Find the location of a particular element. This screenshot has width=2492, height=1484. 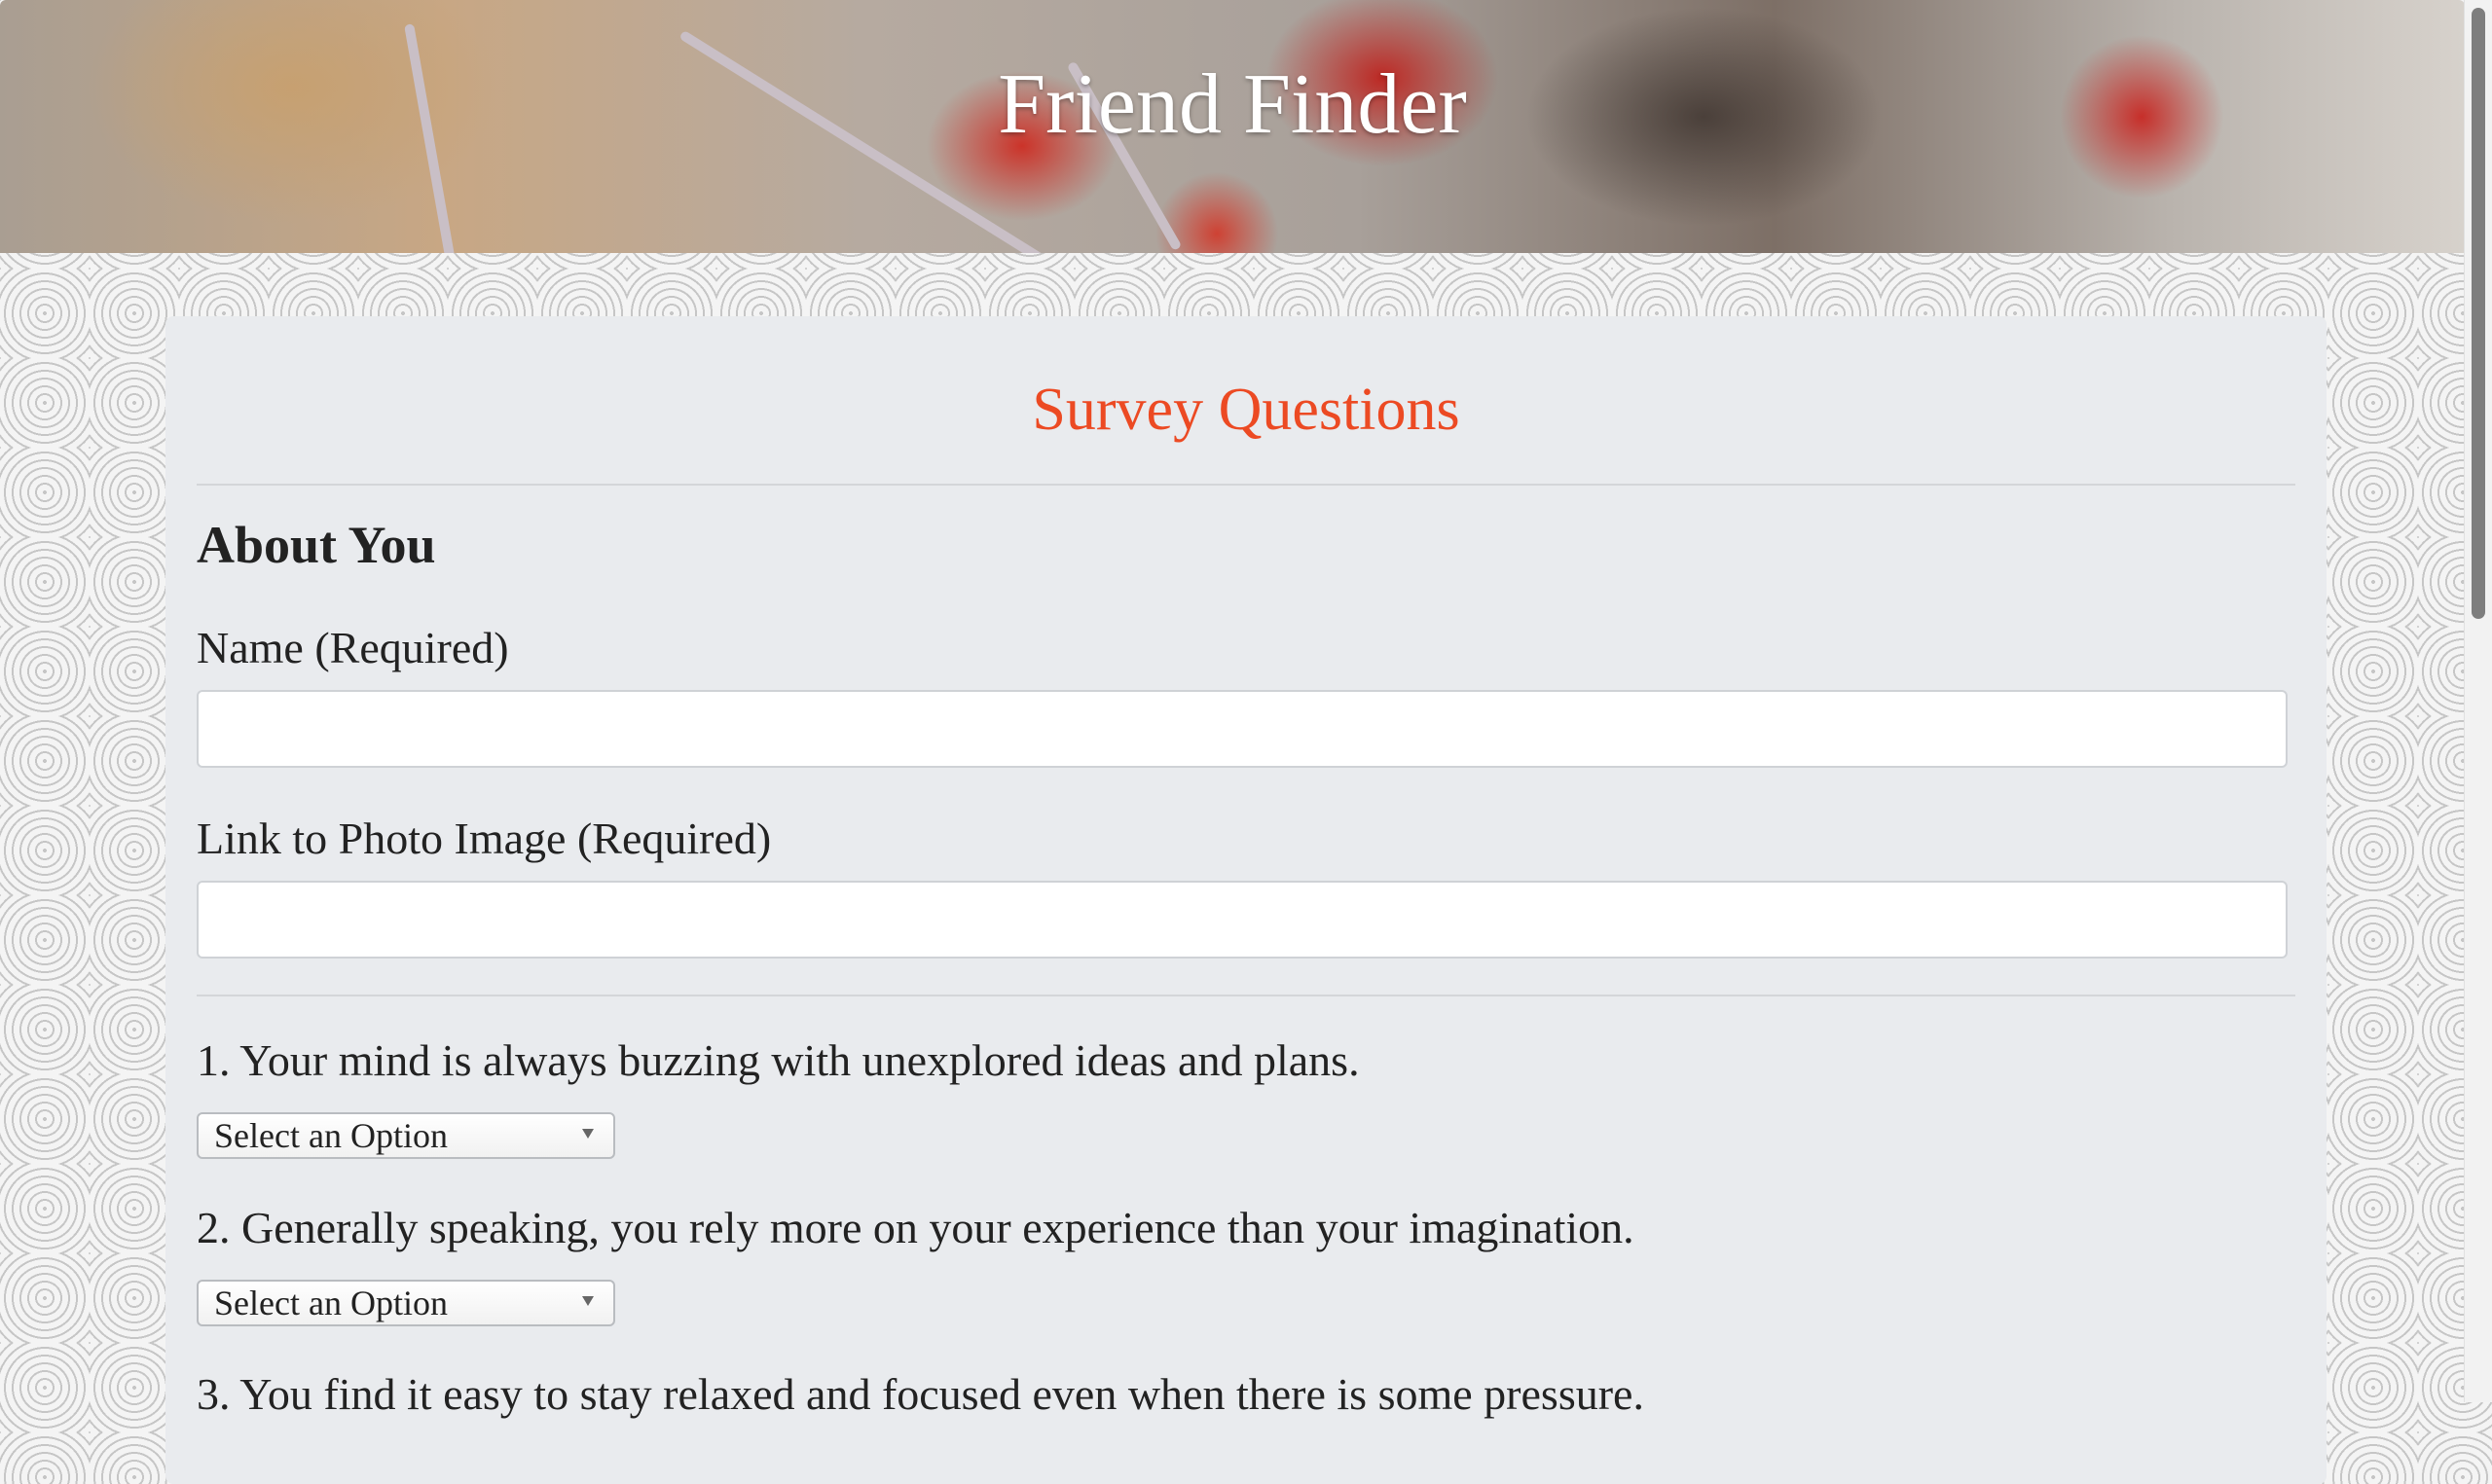

photo-link-label: Link to Photo Image (Required) is located at coordinates (484, 839).